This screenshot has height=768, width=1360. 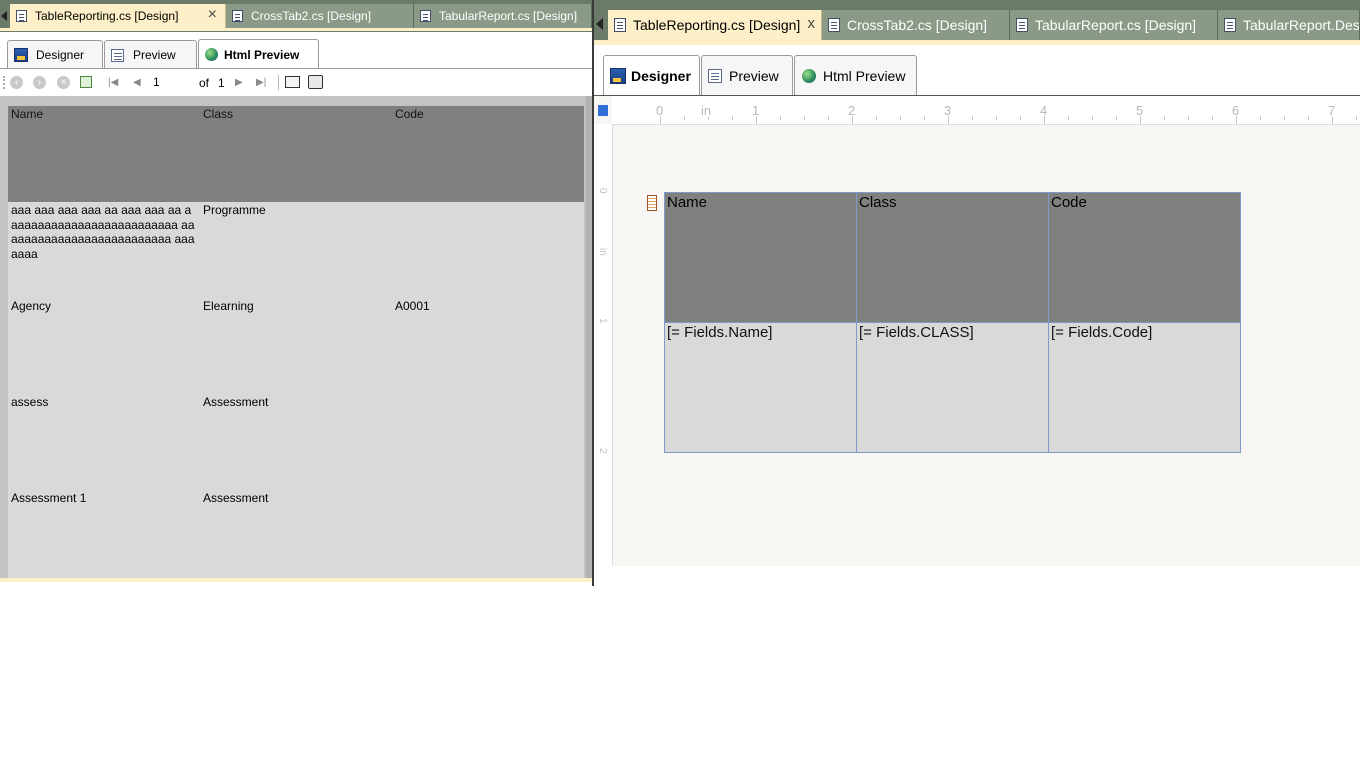 I want to click on ruler-corner-handle, so click(x=603, y=110).